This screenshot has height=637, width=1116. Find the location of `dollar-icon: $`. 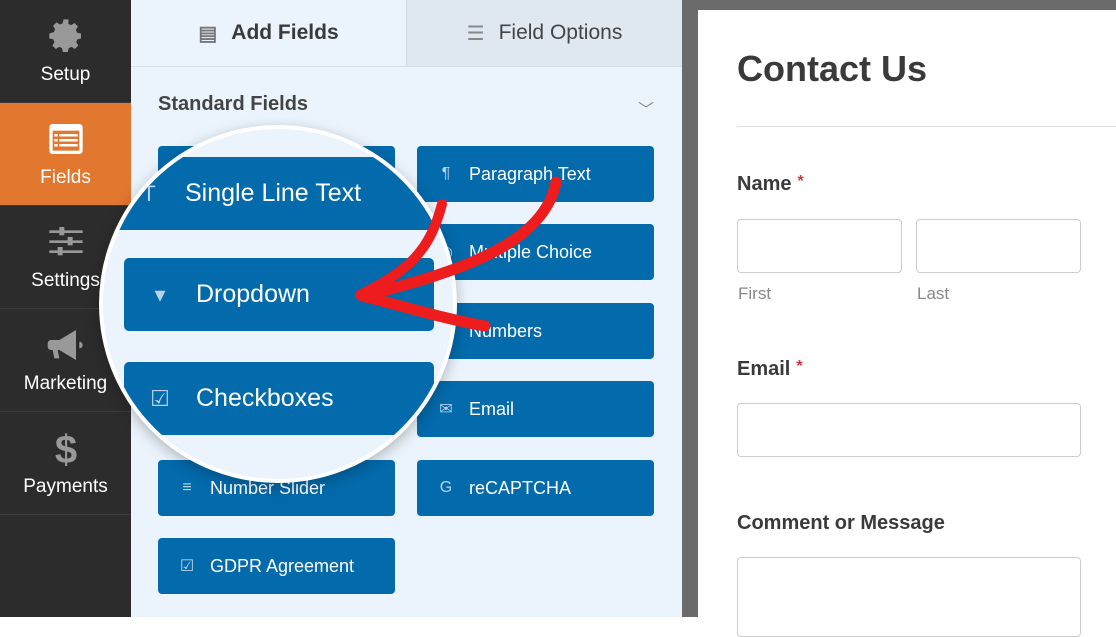

dollar-icon: $ is located at coordinates (65, 448).